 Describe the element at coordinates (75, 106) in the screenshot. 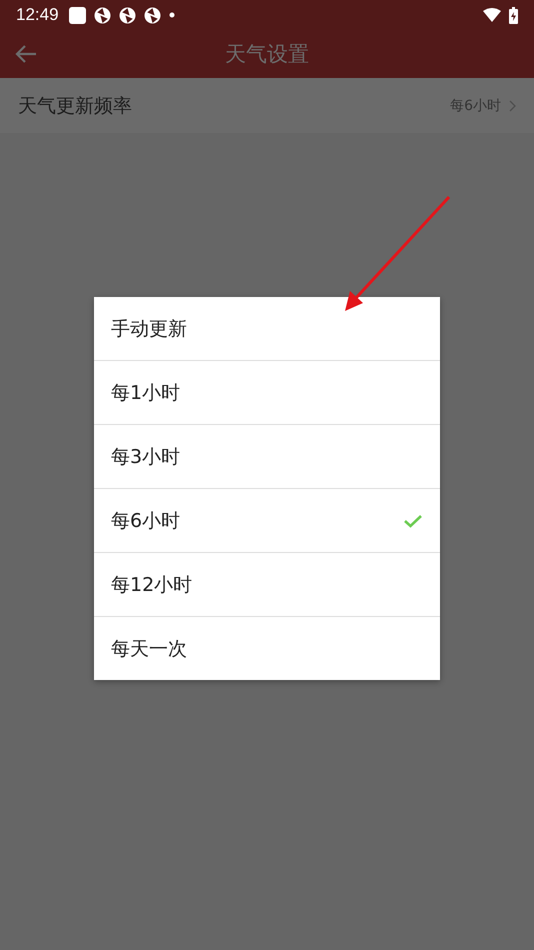

I see `setting-label: 天气更新频率` at that location.